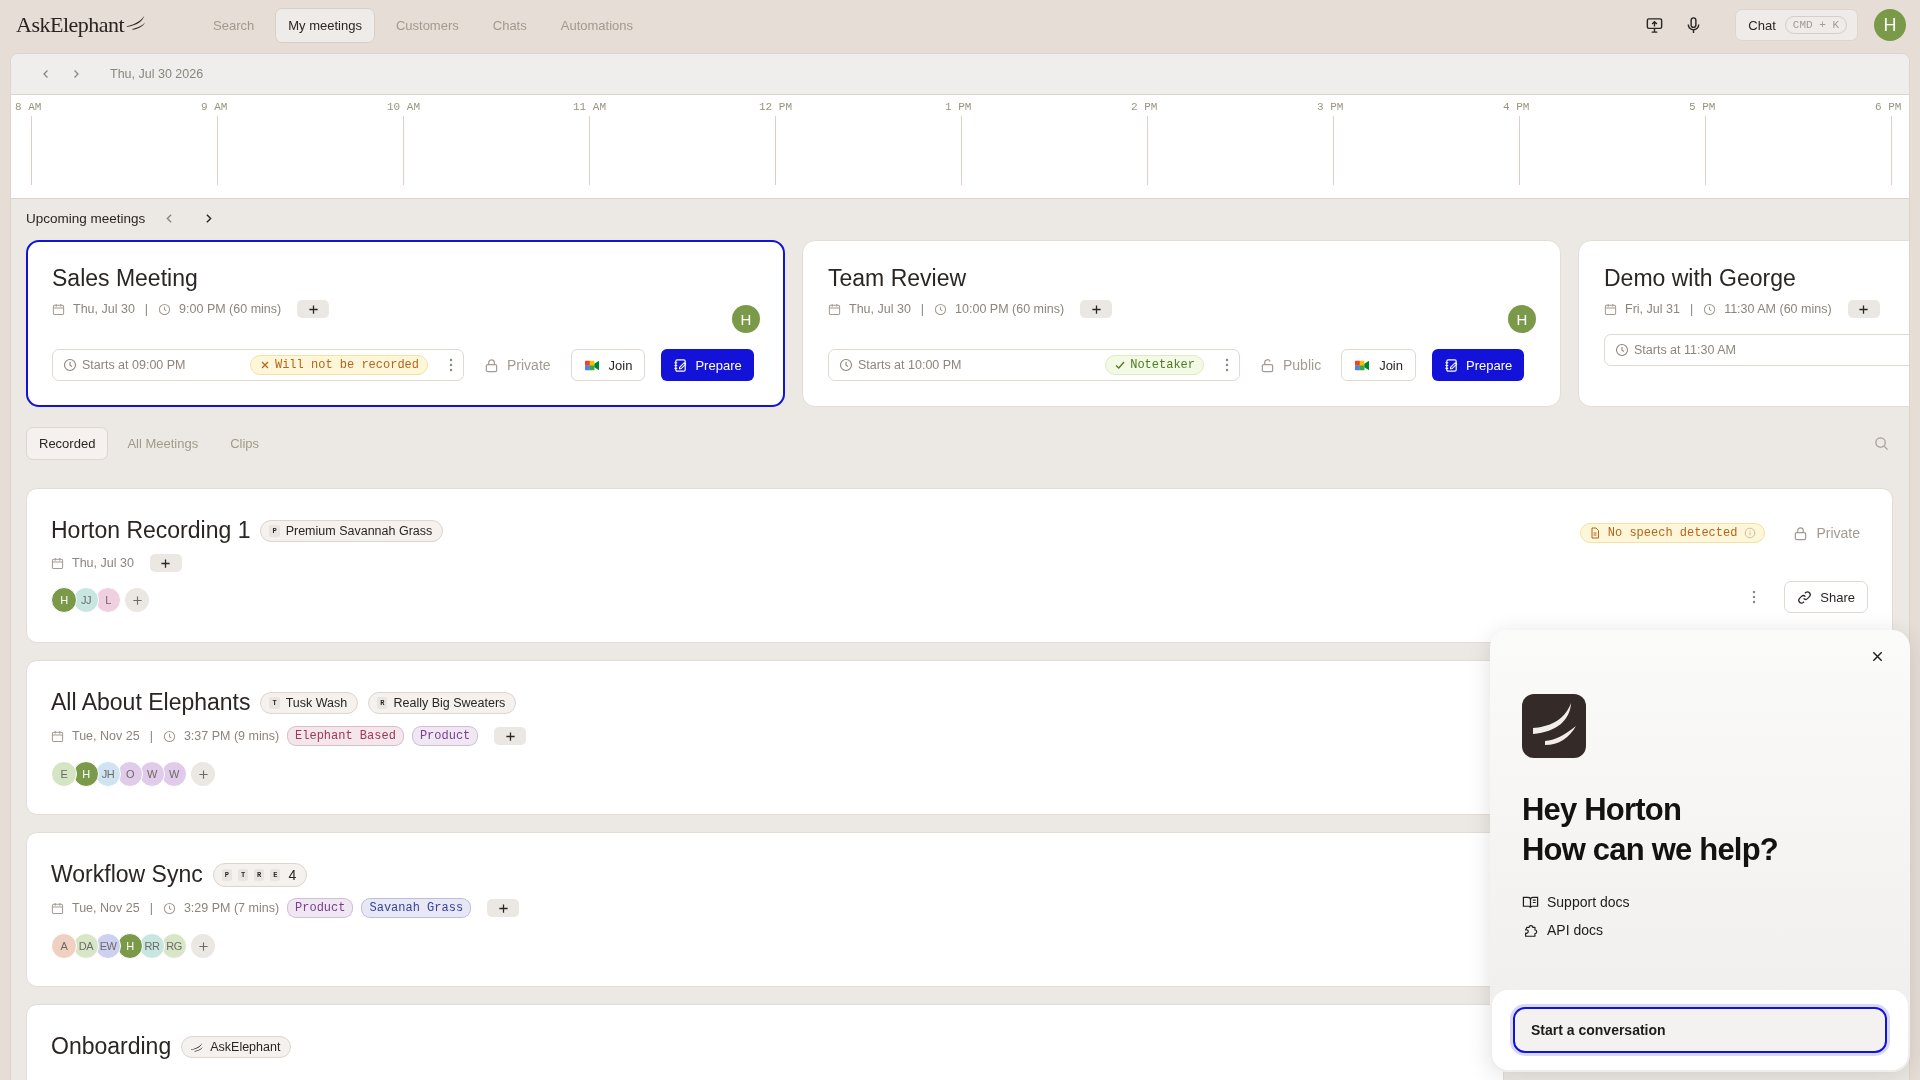  I want to click on participant-avatar: O, so click(130, 774).